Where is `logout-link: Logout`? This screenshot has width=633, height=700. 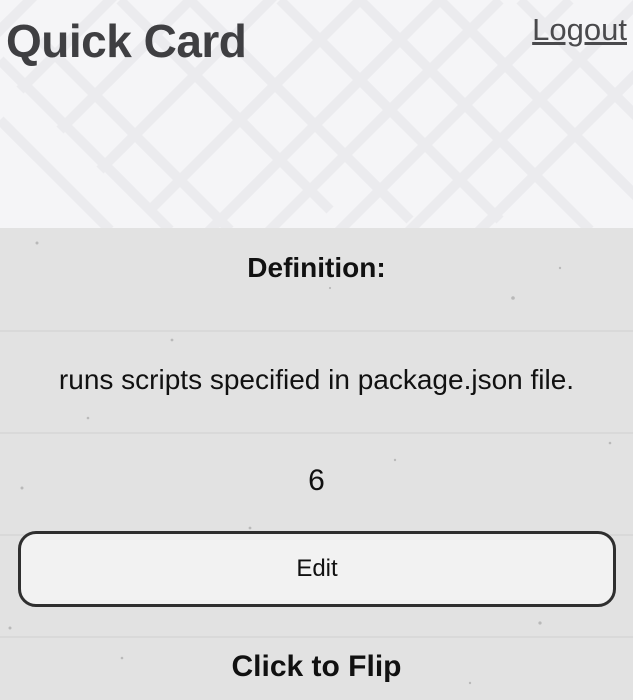 logout-link: Logout is located at coordinates (579, 30).